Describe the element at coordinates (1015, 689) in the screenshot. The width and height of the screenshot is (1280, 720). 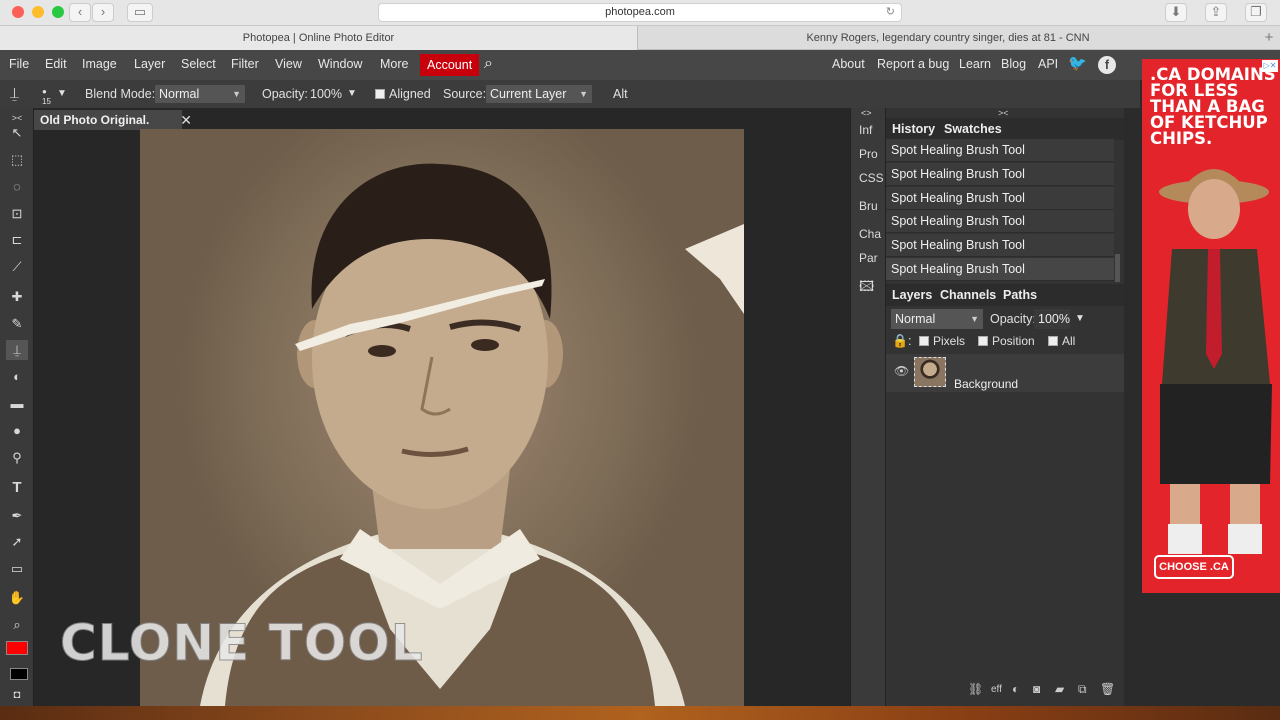
I see `adjustment-icon: ◐` at that location.